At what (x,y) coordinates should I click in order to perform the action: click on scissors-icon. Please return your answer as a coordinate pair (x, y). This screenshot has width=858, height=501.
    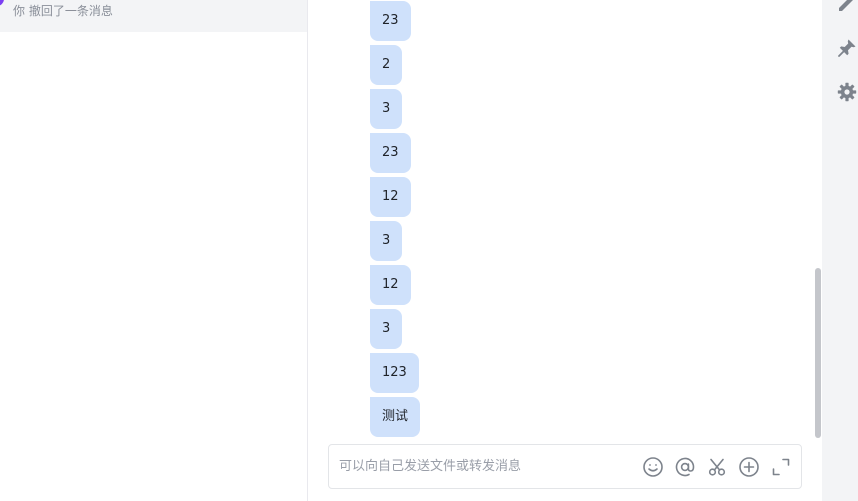
    Looking at the image, I should click on (717, 467).